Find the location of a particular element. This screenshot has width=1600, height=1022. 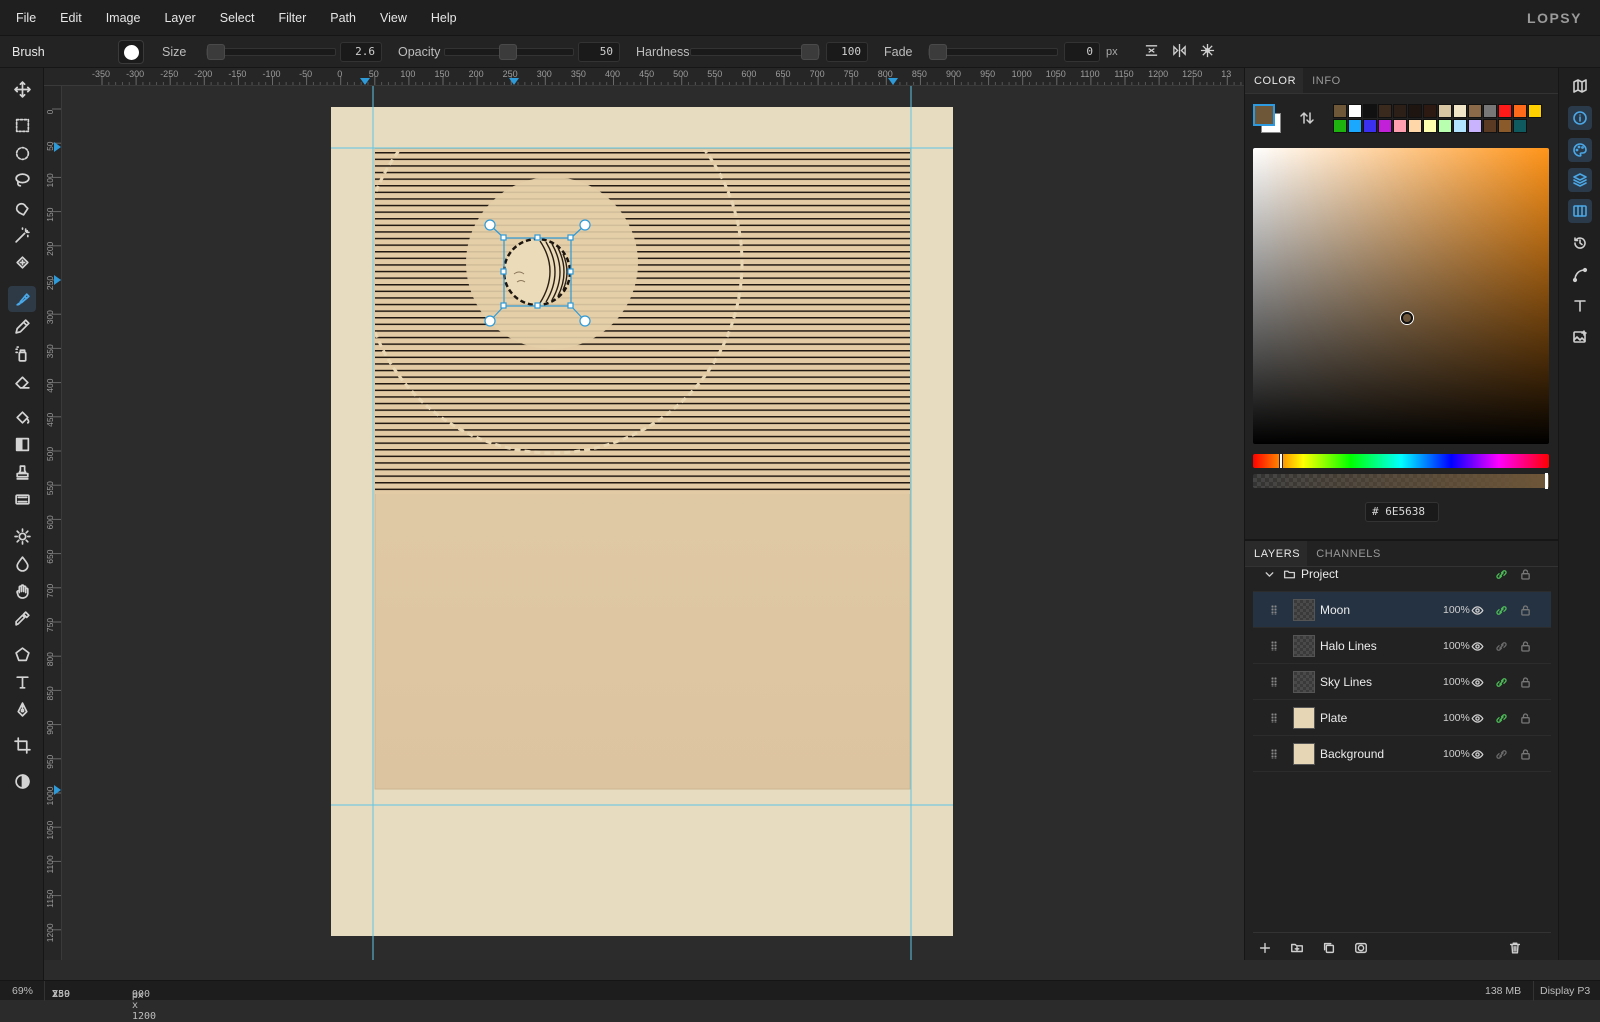

swap-colors-icon is located at coordinates (1307, 118).